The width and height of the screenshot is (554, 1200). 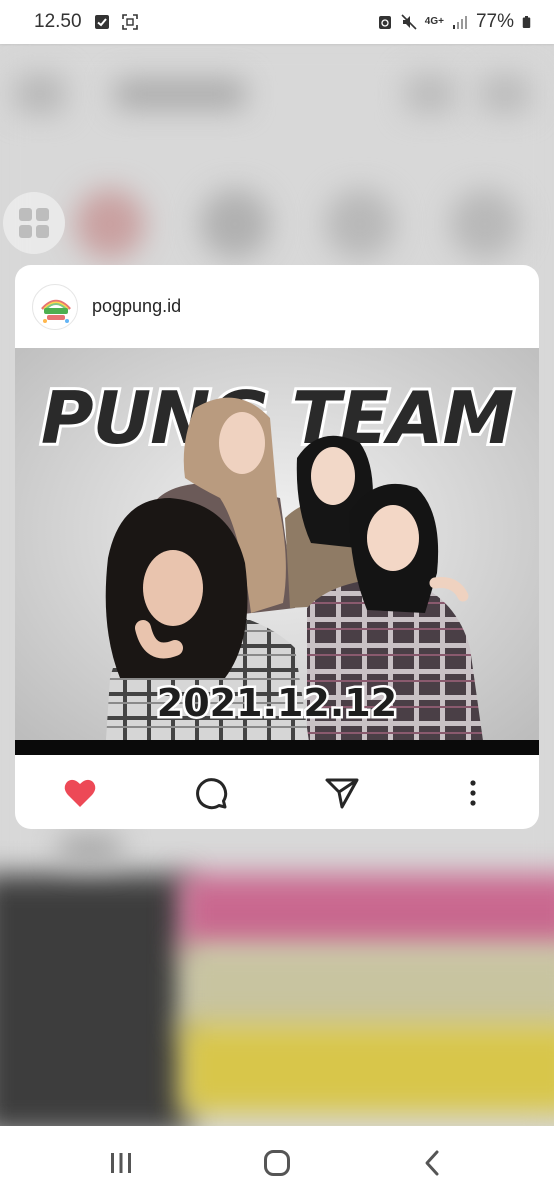 I want to click on back-button, so click(x=433, y=1163).